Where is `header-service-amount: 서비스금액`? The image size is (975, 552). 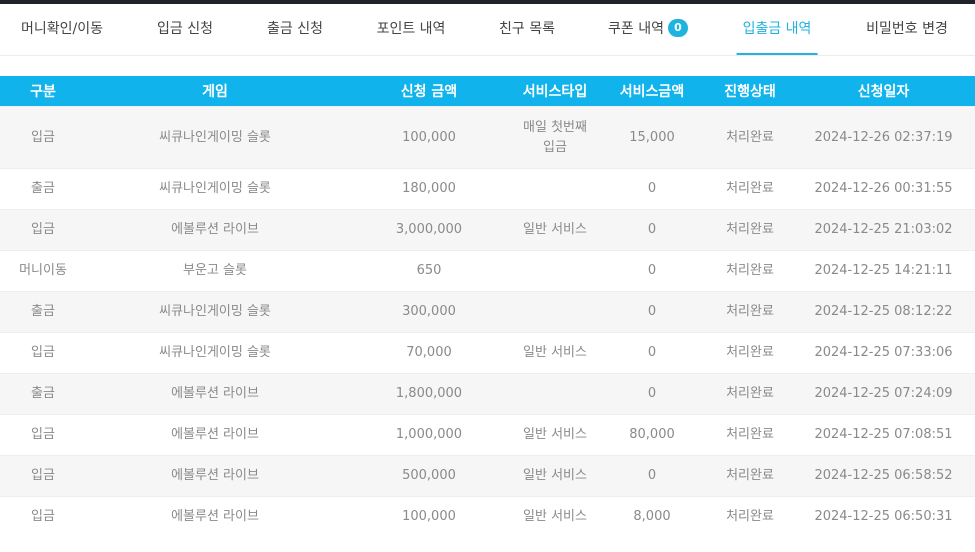 header-service-amount: 서비스금액 is located at coordinates (652, 91).